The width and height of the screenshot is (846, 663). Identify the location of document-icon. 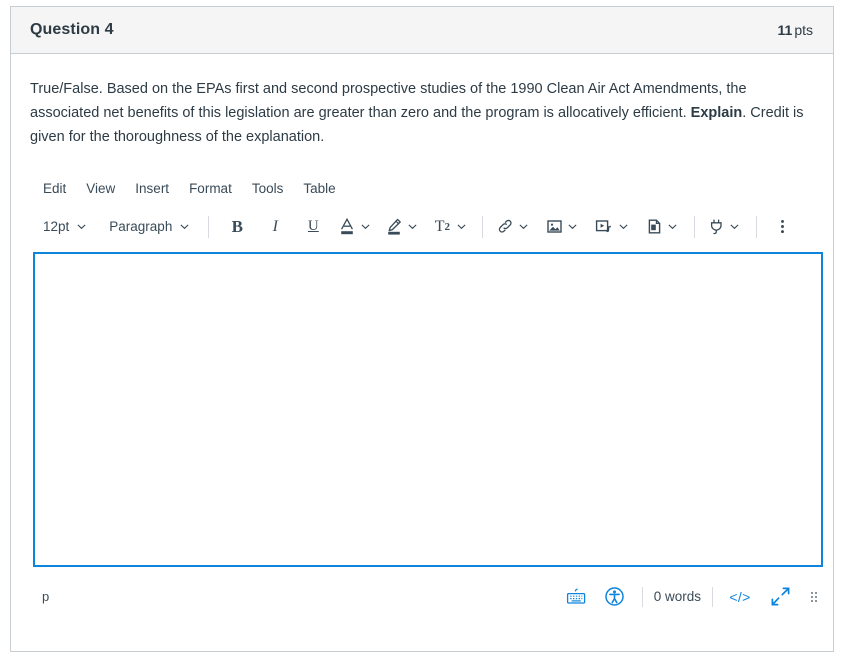
(654, 227).